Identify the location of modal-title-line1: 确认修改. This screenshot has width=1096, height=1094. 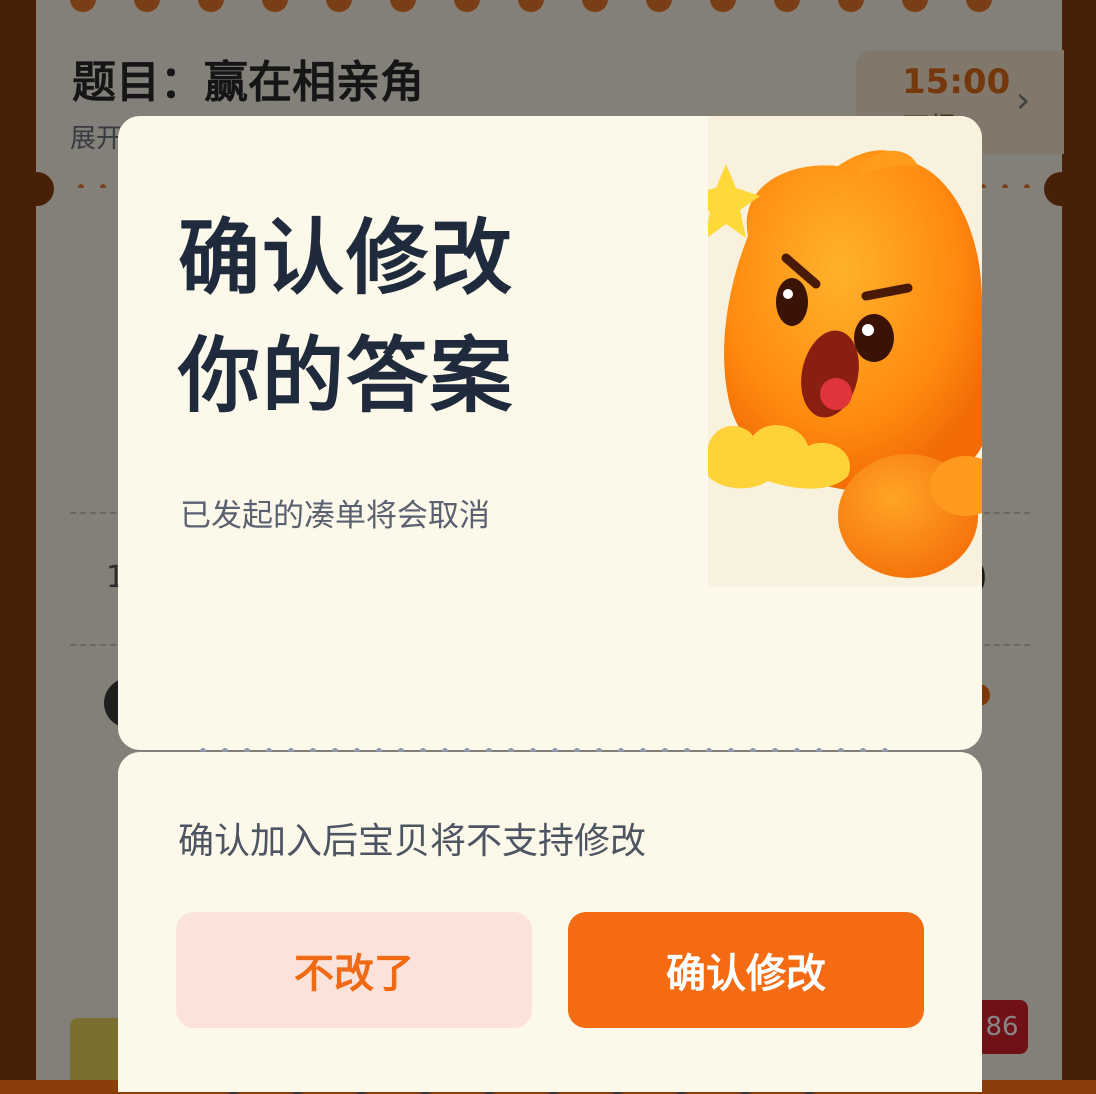
(346, 258).